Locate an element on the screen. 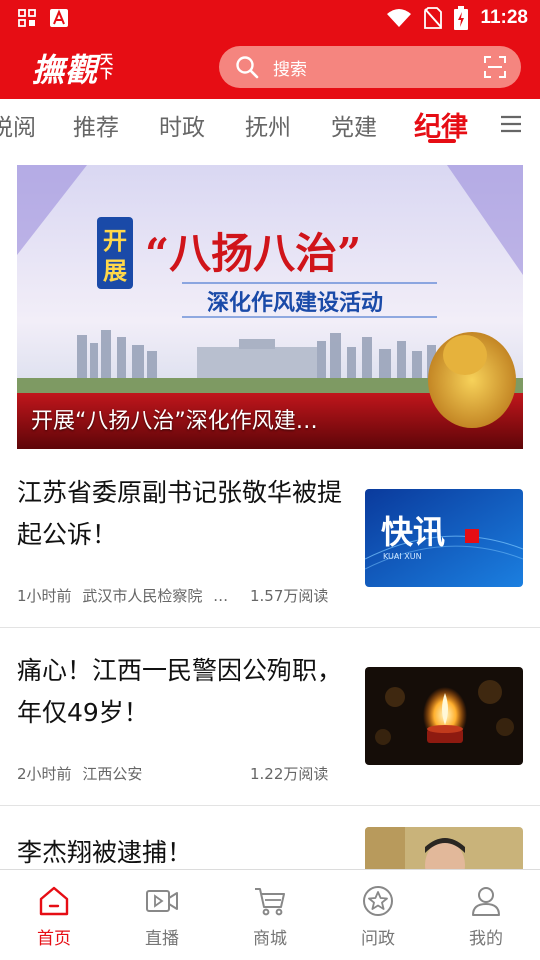  thumb-subtext: KUAI XUN is located at coordinates (402, 556).